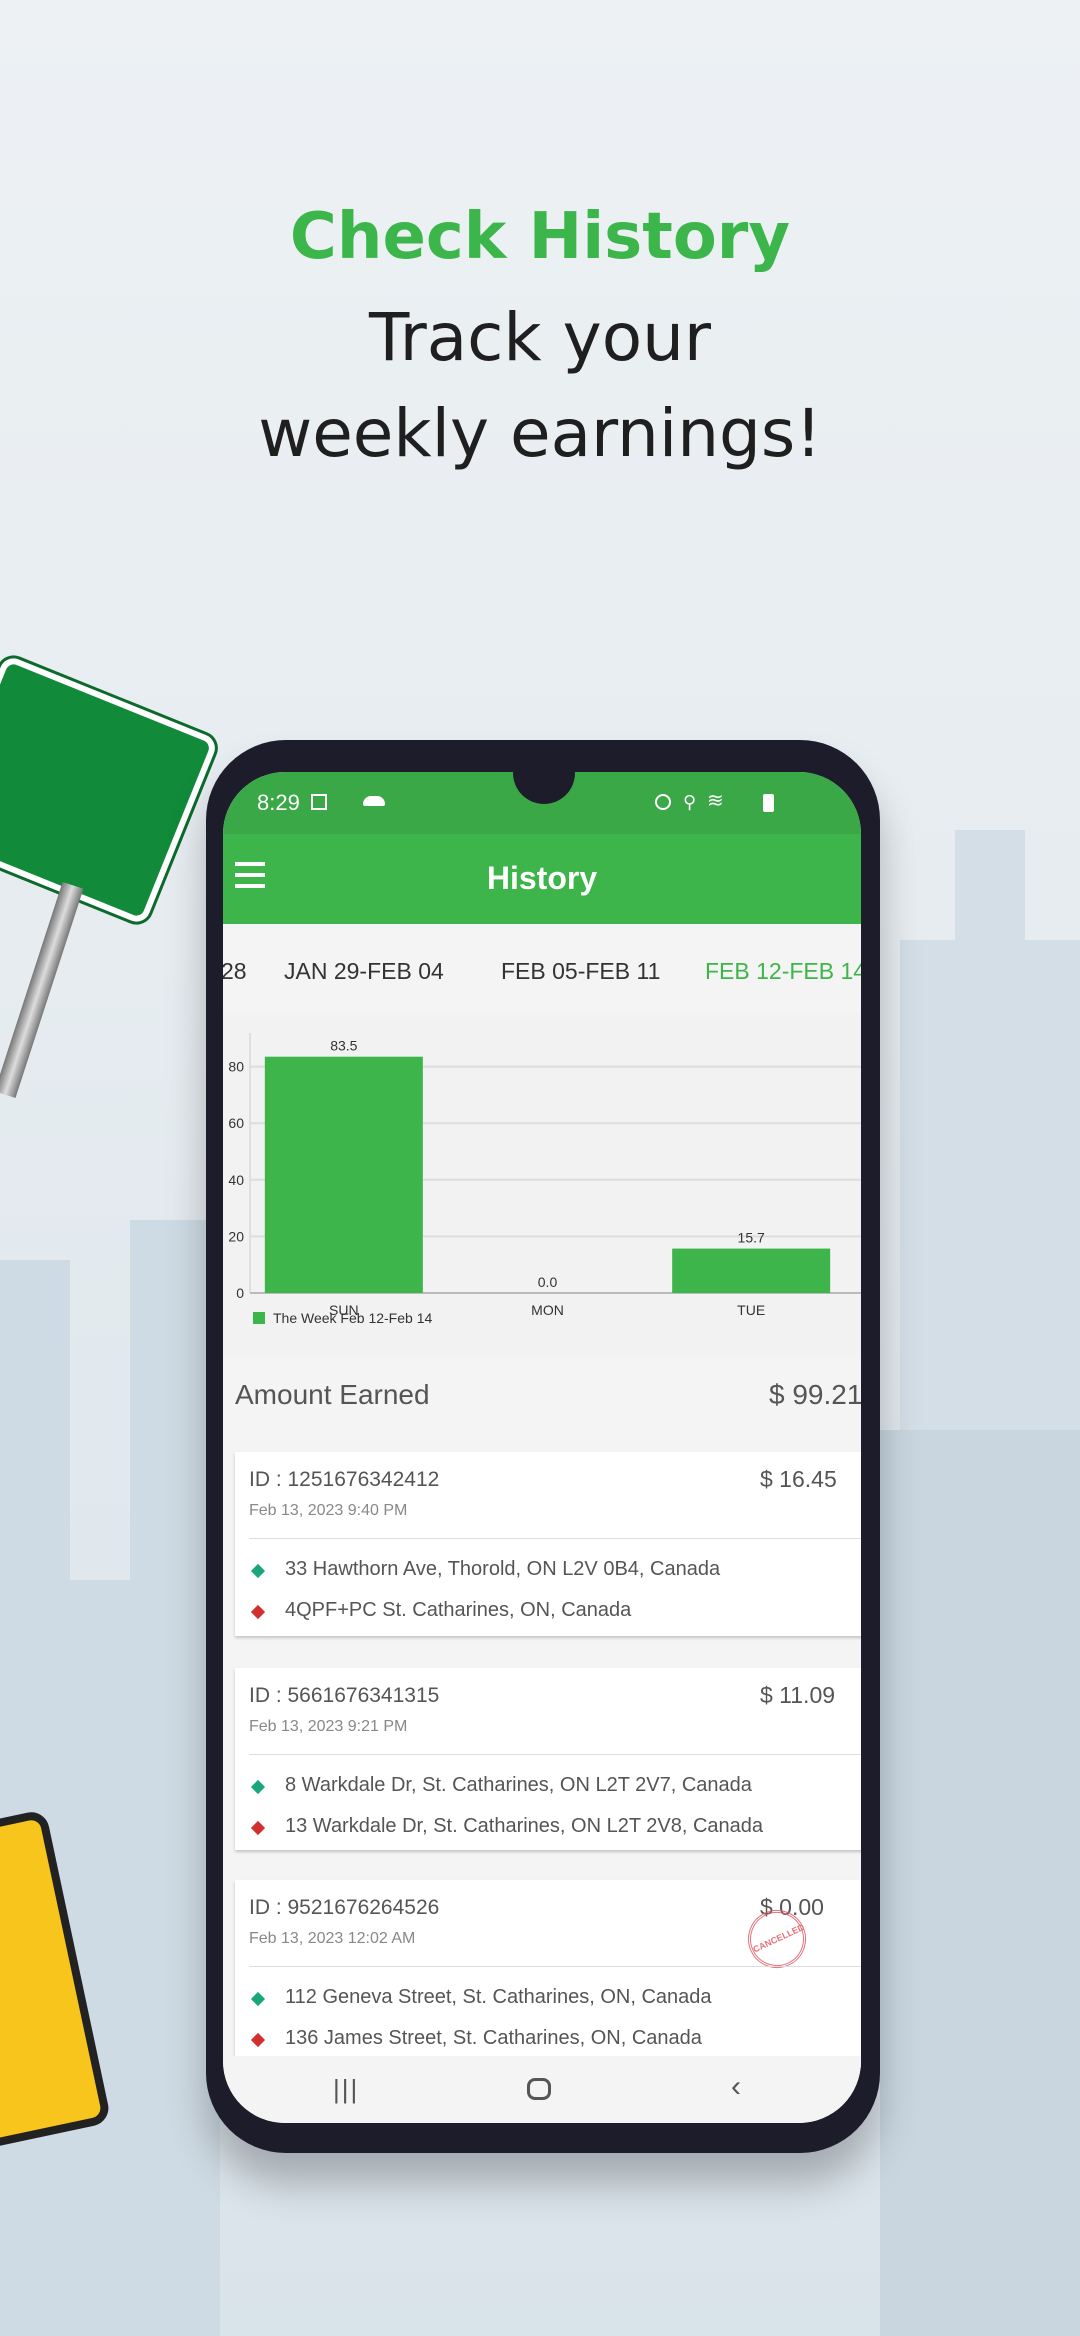 The image size is (1080, 2336). What do you see at coordinates (540, 386) in the screenshot?
I see `headline-subtitle: Track your weekly earnings!` at bounding box center [540, 386].